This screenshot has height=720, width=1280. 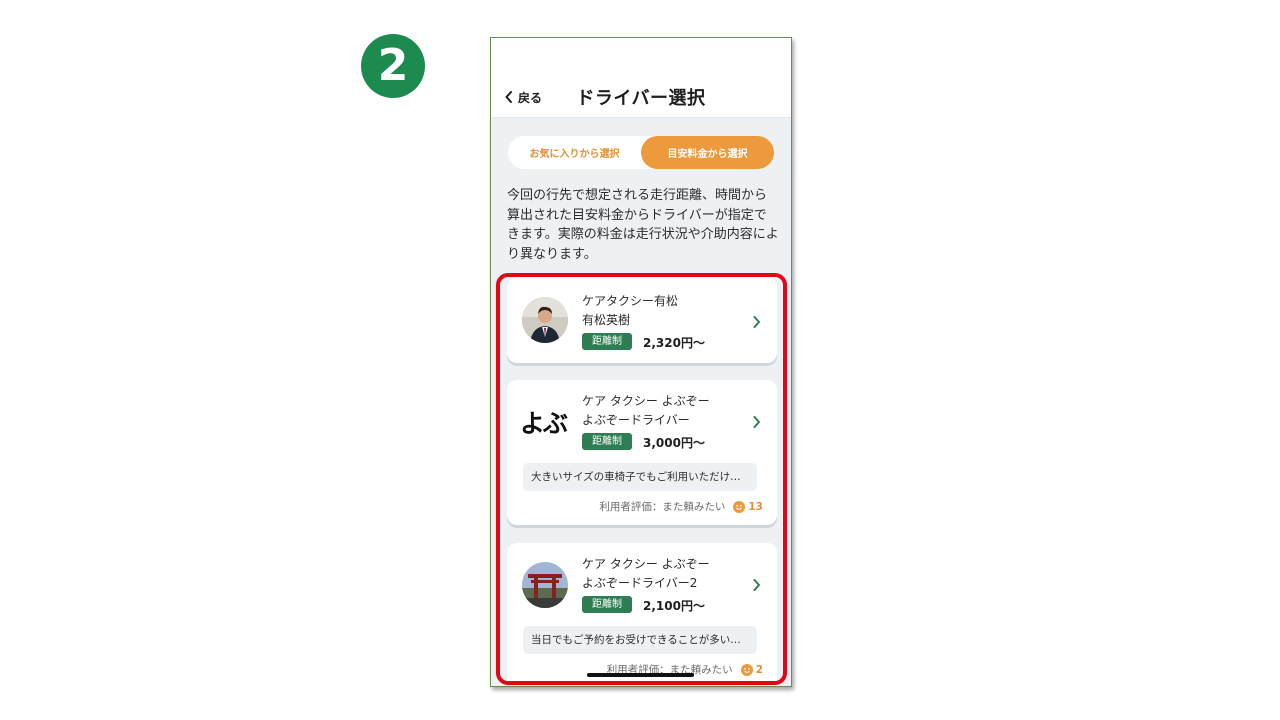 I want to click on company-name: ケアタクシー有松, so click(x=630, y=301).